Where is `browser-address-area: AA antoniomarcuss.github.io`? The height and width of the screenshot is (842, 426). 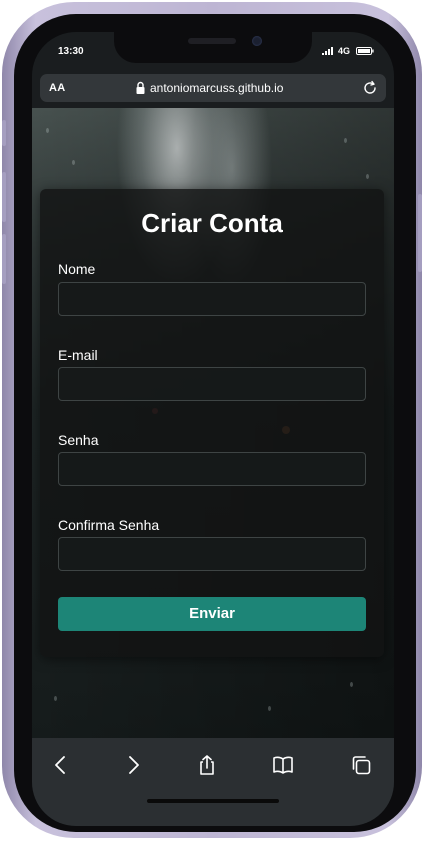 browser-address-area: AA antoniomarcuss.github.io is located at coordinates (213, 90).